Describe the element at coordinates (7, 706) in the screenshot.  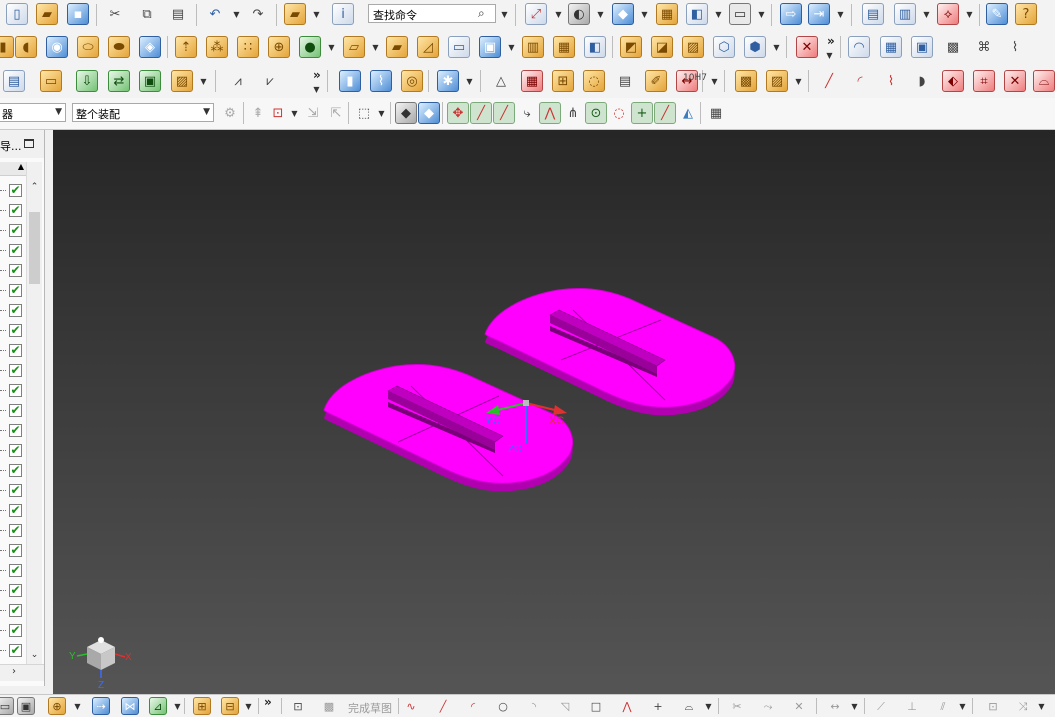
I see `sketch-icon: ▭` at that location.